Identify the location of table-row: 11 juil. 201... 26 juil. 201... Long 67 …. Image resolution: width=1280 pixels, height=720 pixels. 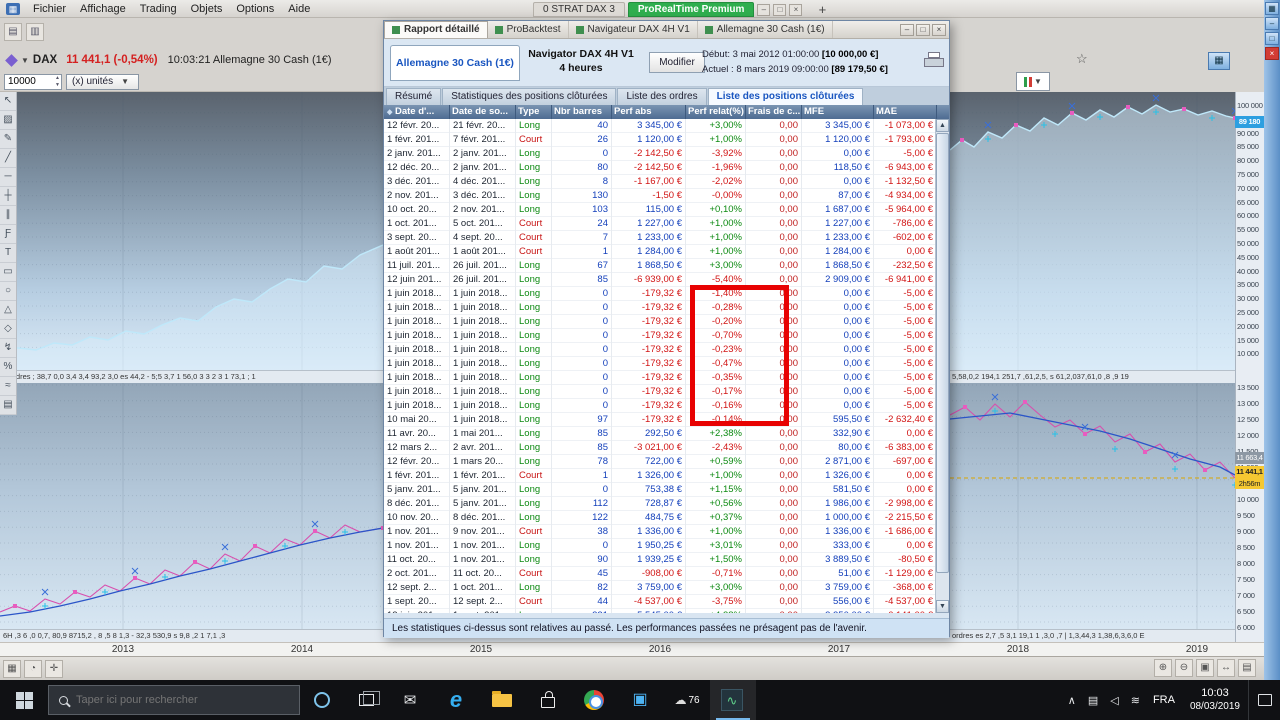
(660, 266).